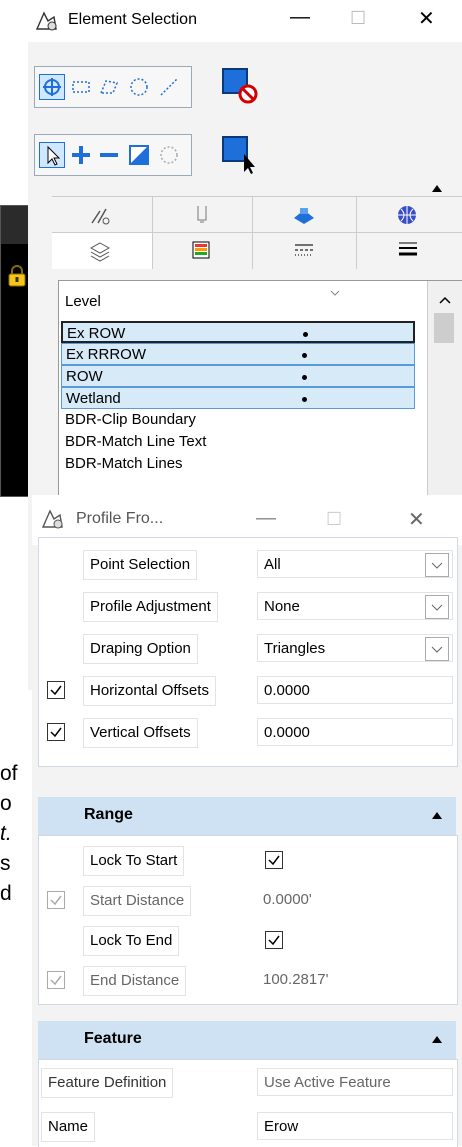 This screenshot has height=1147, width=462. I want to click on tab-properties, so click(102, 215).